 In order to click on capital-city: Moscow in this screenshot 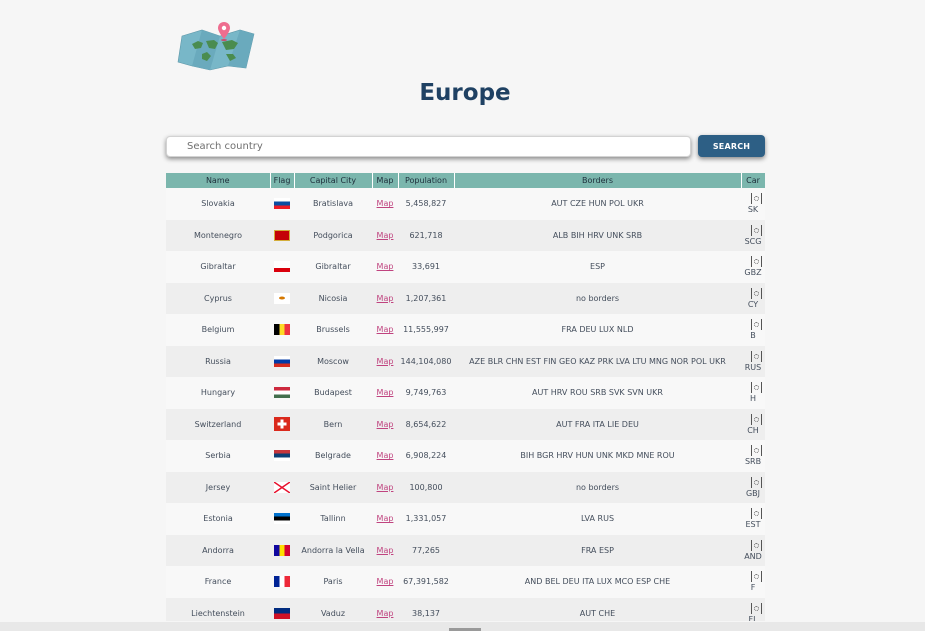, I will do `click(333, 361)`.